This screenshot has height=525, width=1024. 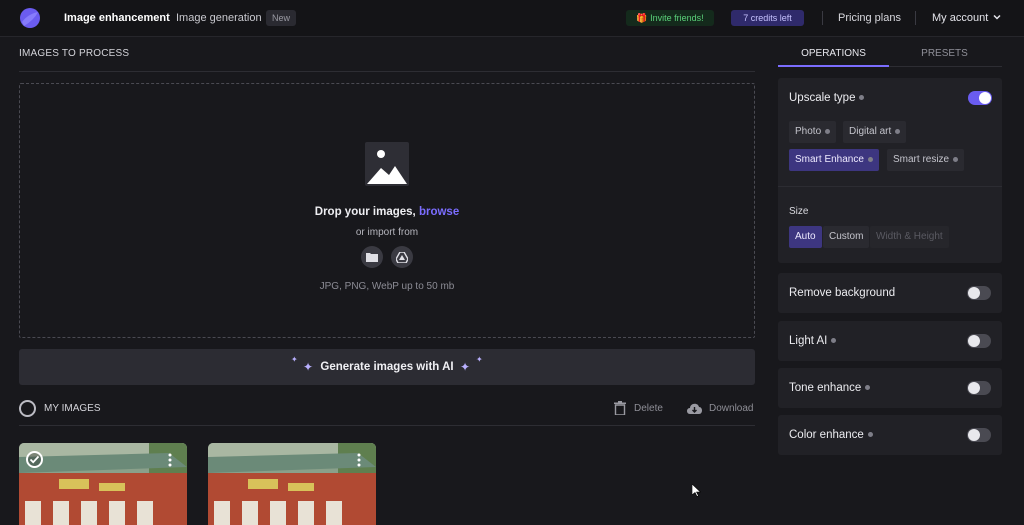 I want to click on folder-icon, so click(x=372, y=257).